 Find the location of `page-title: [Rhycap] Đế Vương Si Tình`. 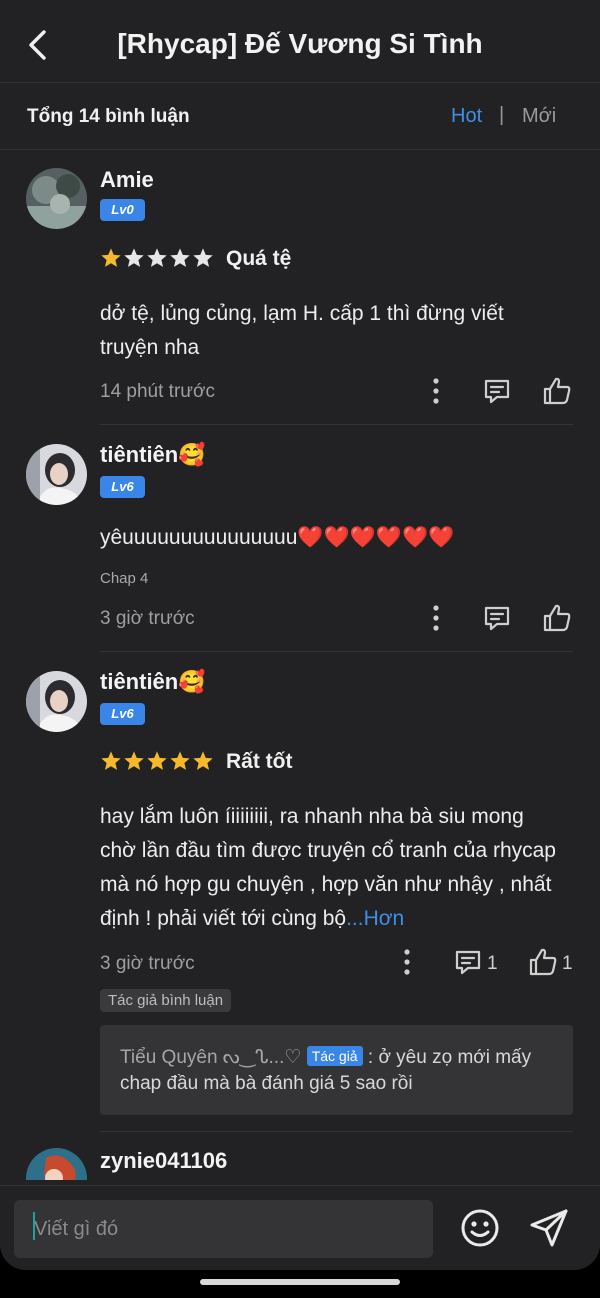

page-title: [Rhycap] Đế Vương Si Tình is located at coordinates (300, 43).